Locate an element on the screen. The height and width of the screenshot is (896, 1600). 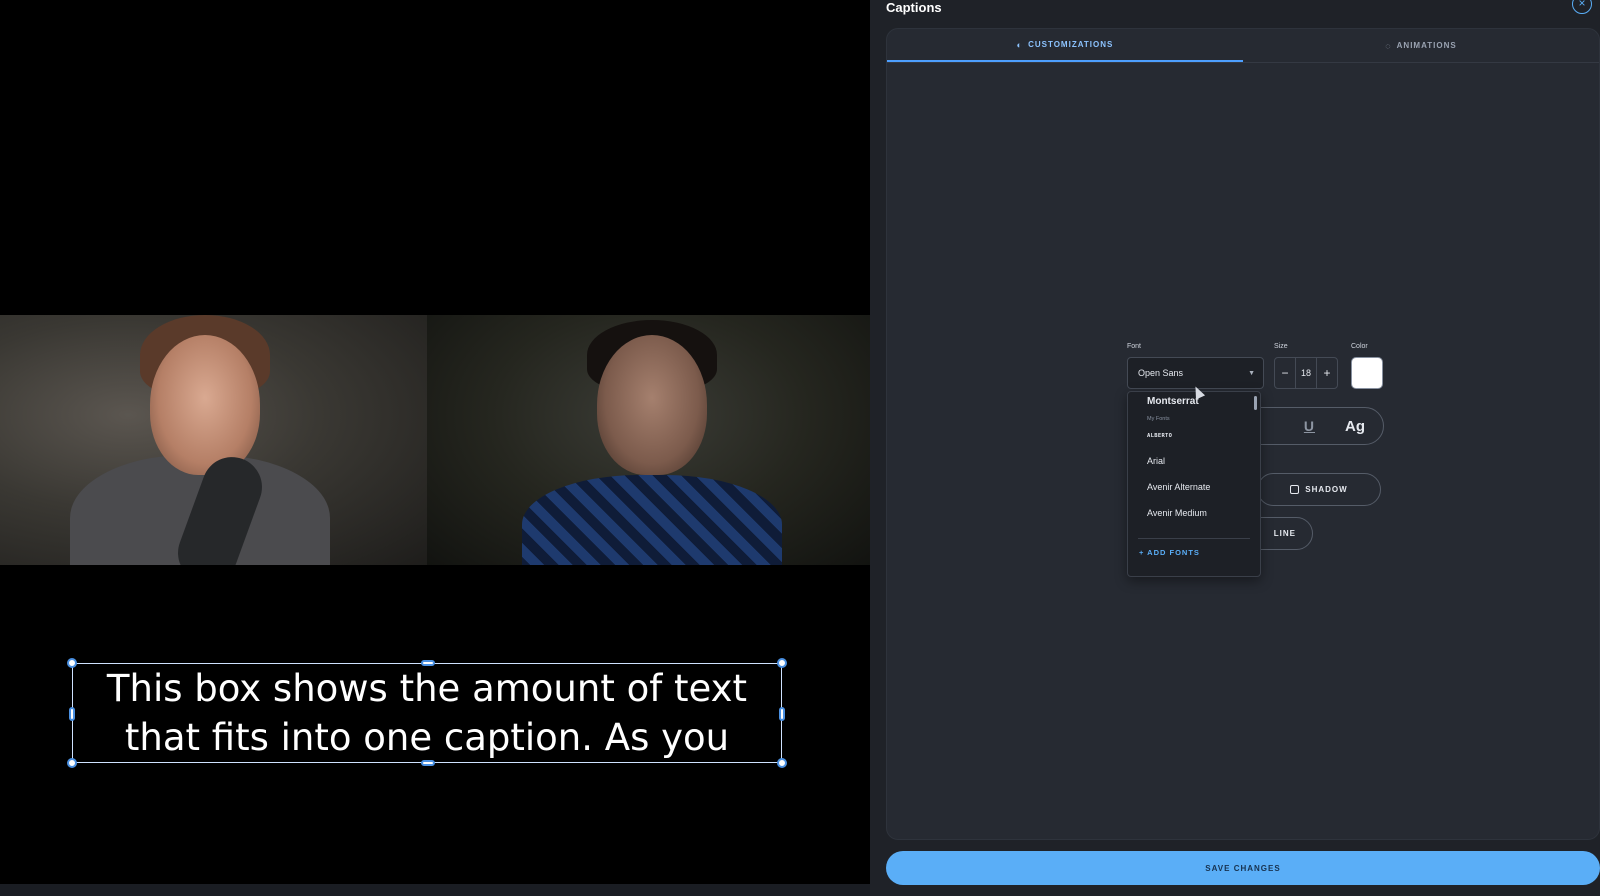
resize-handle-bottom is located at coordinates (428, 763).